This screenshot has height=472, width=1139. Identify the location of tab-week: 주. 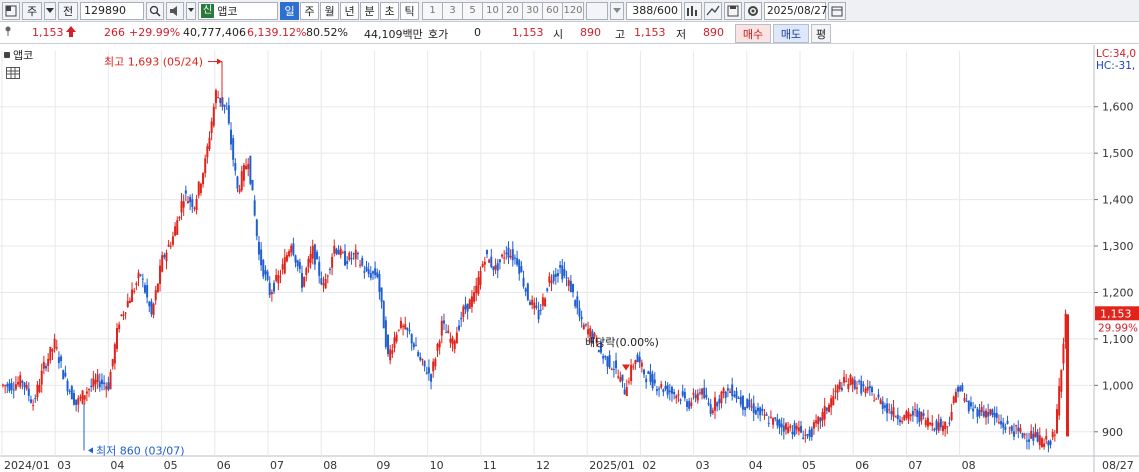
(309, 10).